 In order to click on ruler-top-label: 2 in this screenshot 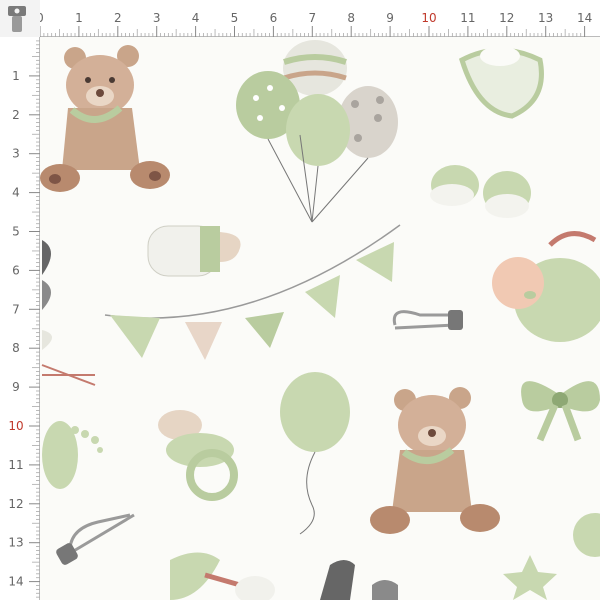, I will do `click(118, 18)`.